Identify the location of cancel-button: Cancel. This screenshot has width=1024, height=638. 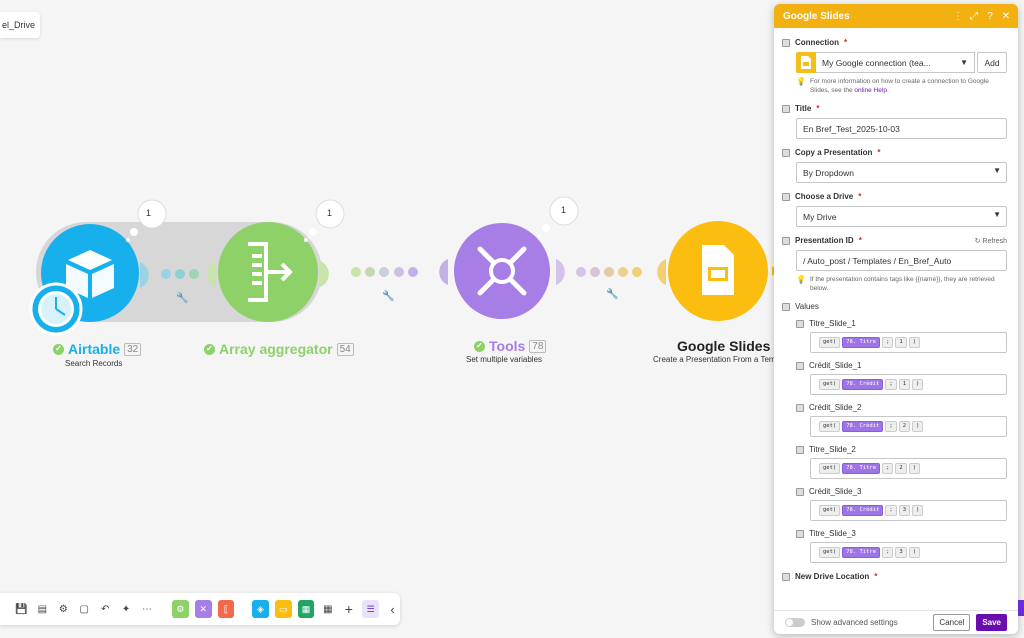
(952, 622).